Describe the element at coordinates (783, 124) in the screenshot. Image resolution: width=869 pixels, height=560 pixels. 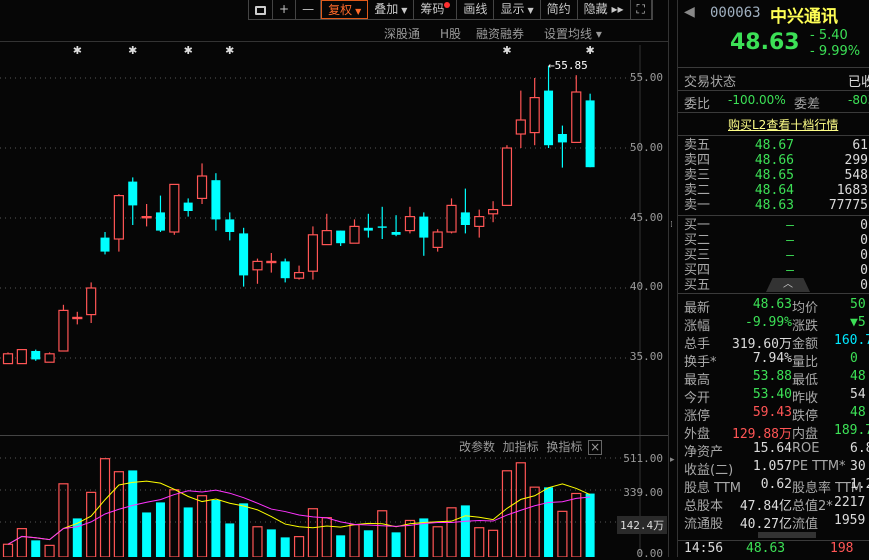
I see `buy-l2-link: 购买L2查看十档行情` at that location.